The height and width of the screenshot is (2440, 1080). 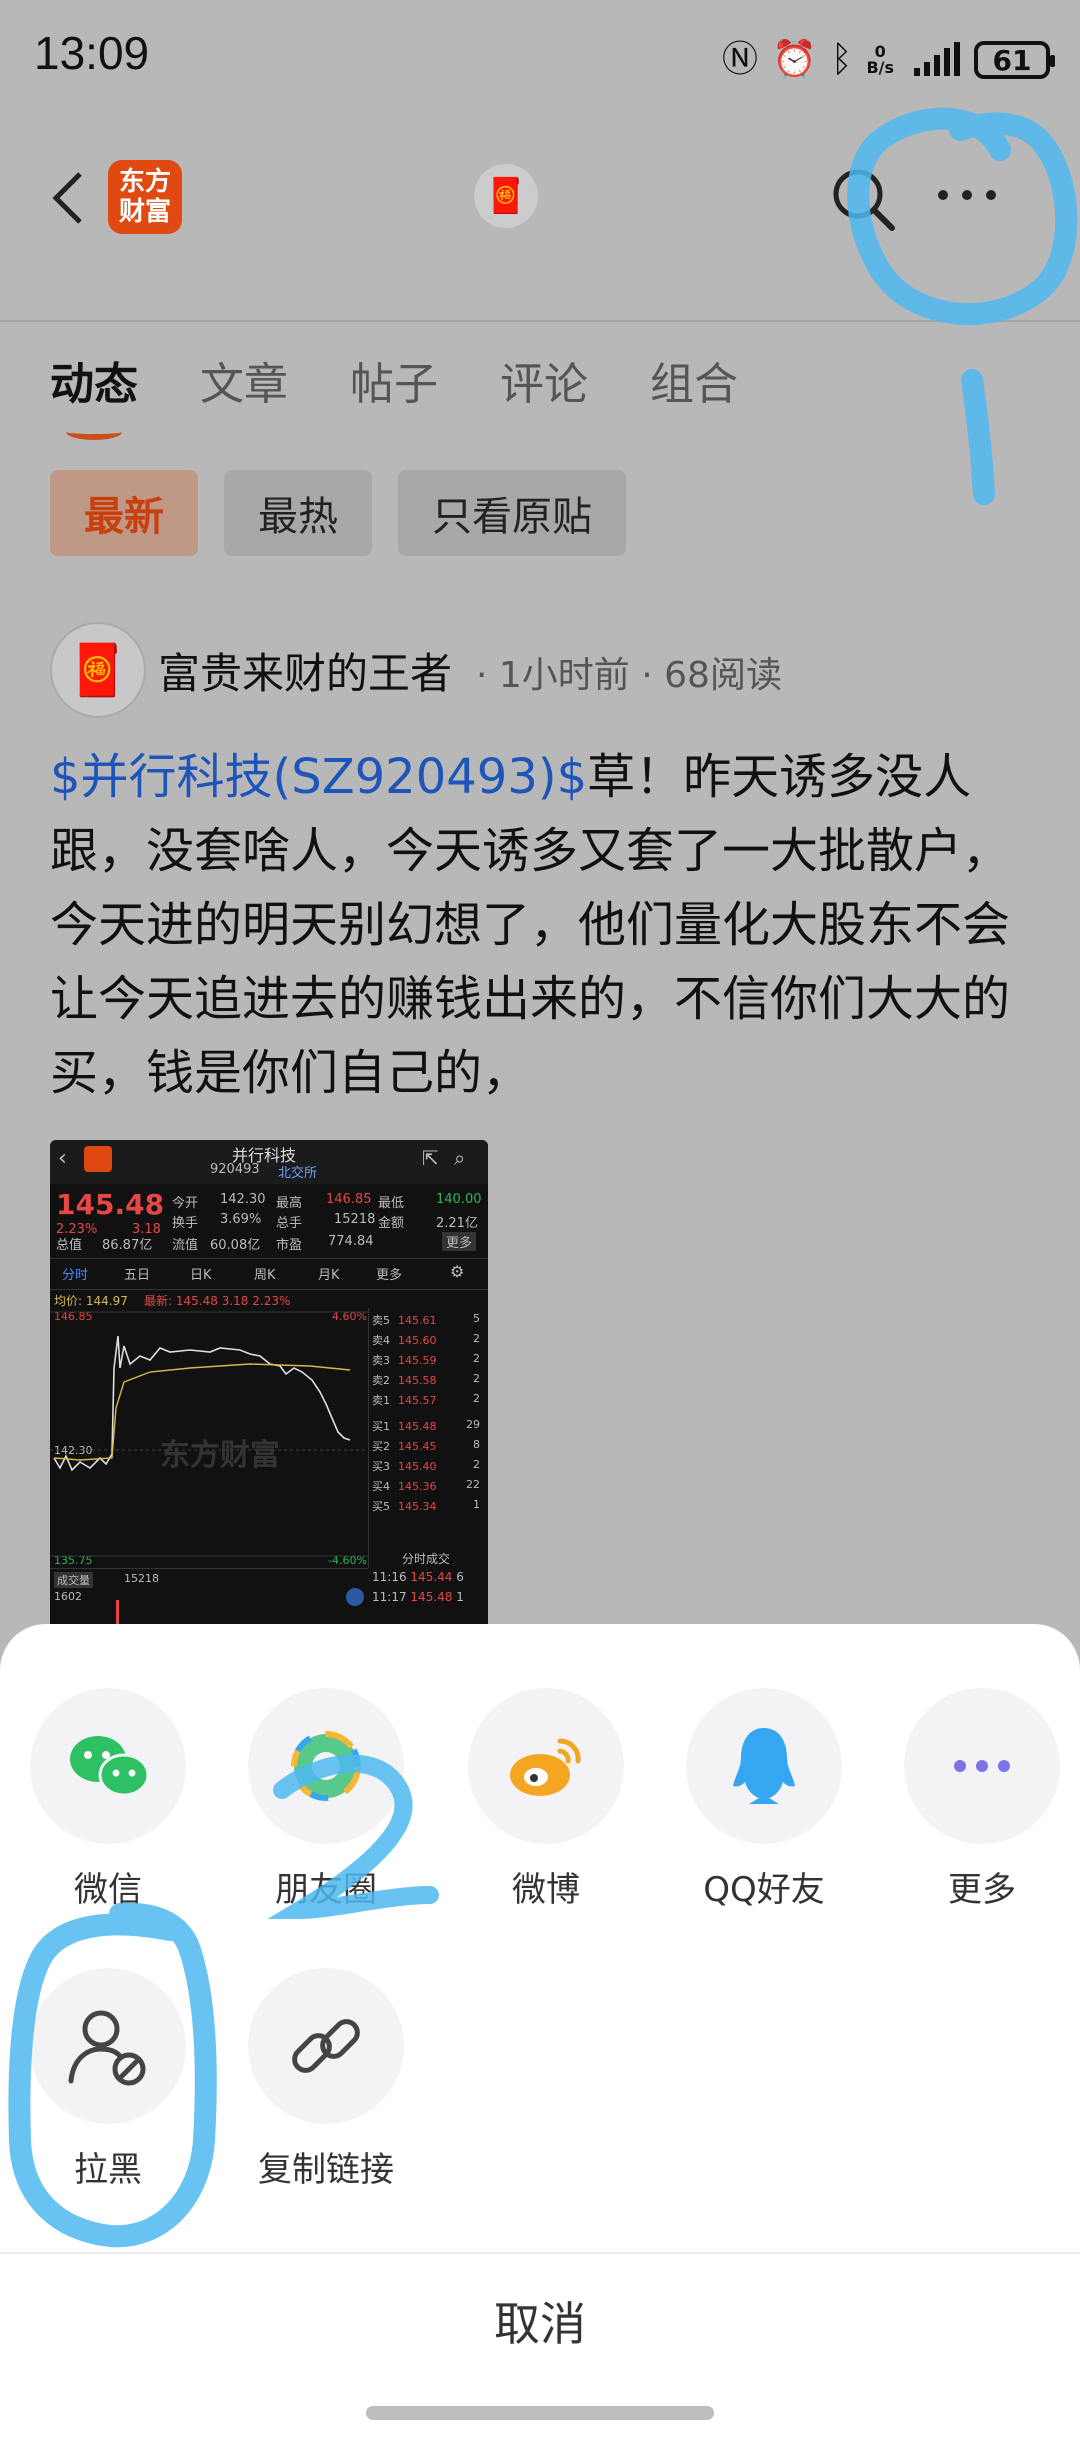 I want to click on orderbook-ask-row: 卖5 145.61 5, so click(x=428, y=1320).